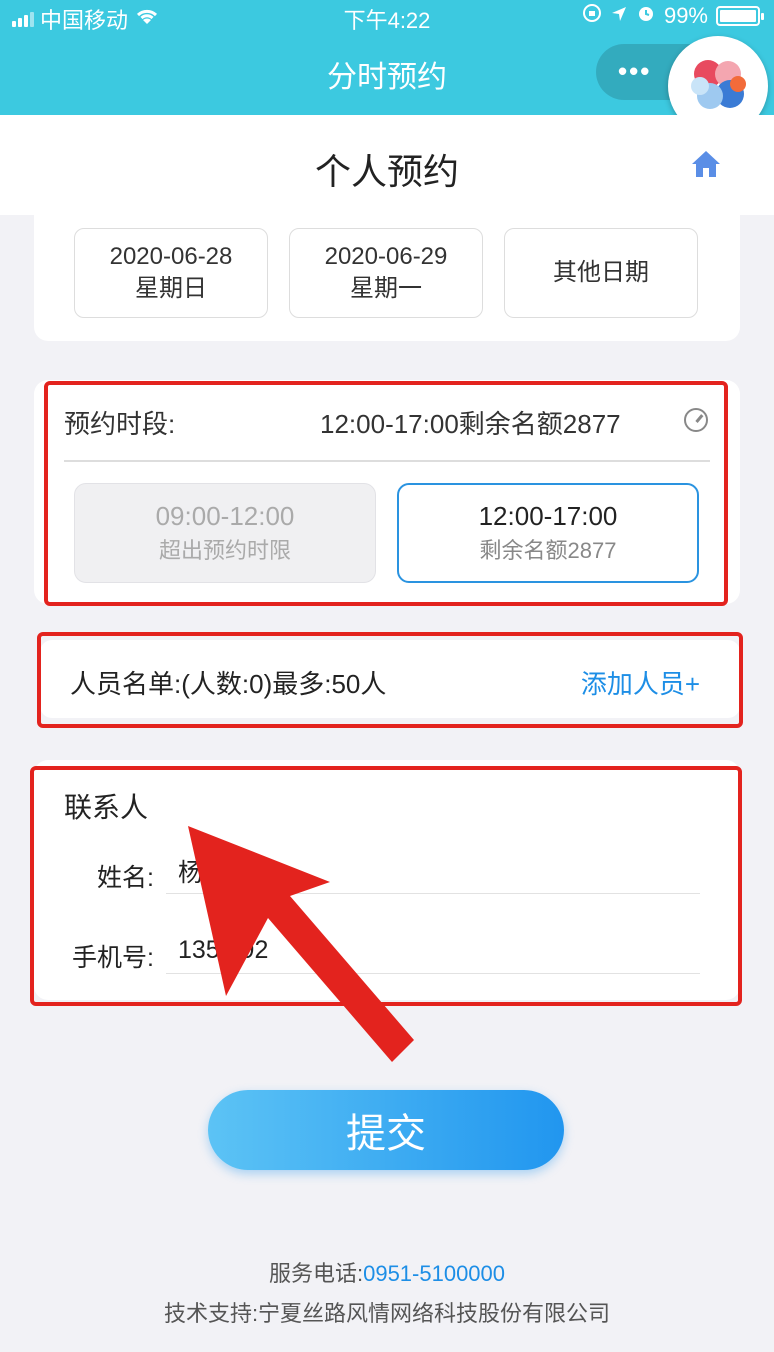 Image resolution: width=774 pixels, height=1352 pixels. Describe the element at coordinates (706, 166) in the screenshot. I see `home-icon` at that location.